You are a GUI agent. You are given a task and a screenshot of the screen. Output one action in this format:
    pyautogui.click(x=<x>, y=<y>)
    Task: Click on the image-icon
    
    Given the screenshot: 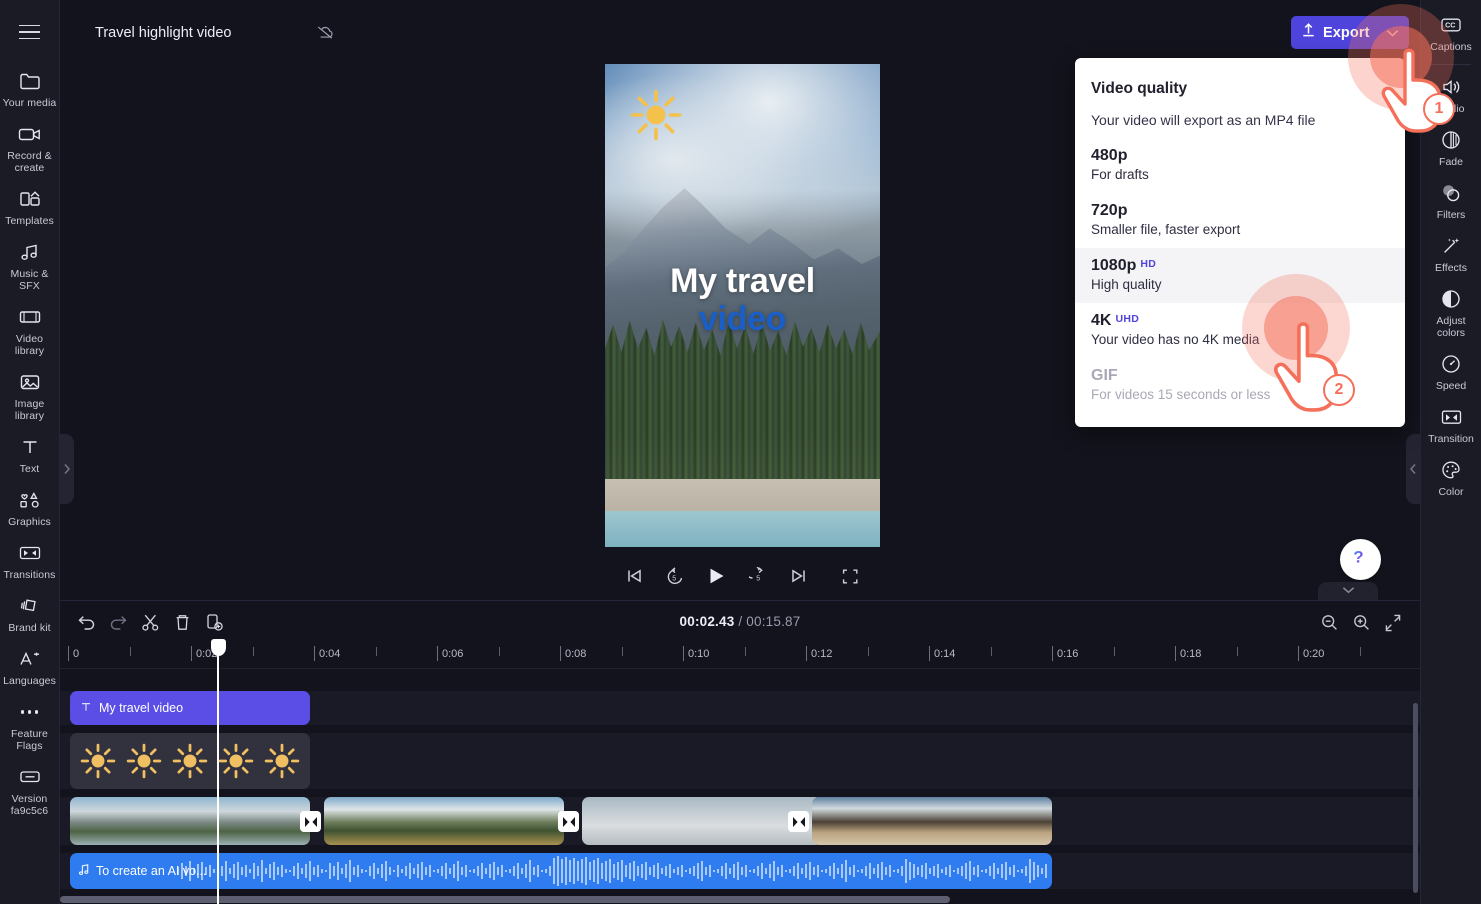 What is the action you would take?
    pyautogui.click(x=30, y=382)
    